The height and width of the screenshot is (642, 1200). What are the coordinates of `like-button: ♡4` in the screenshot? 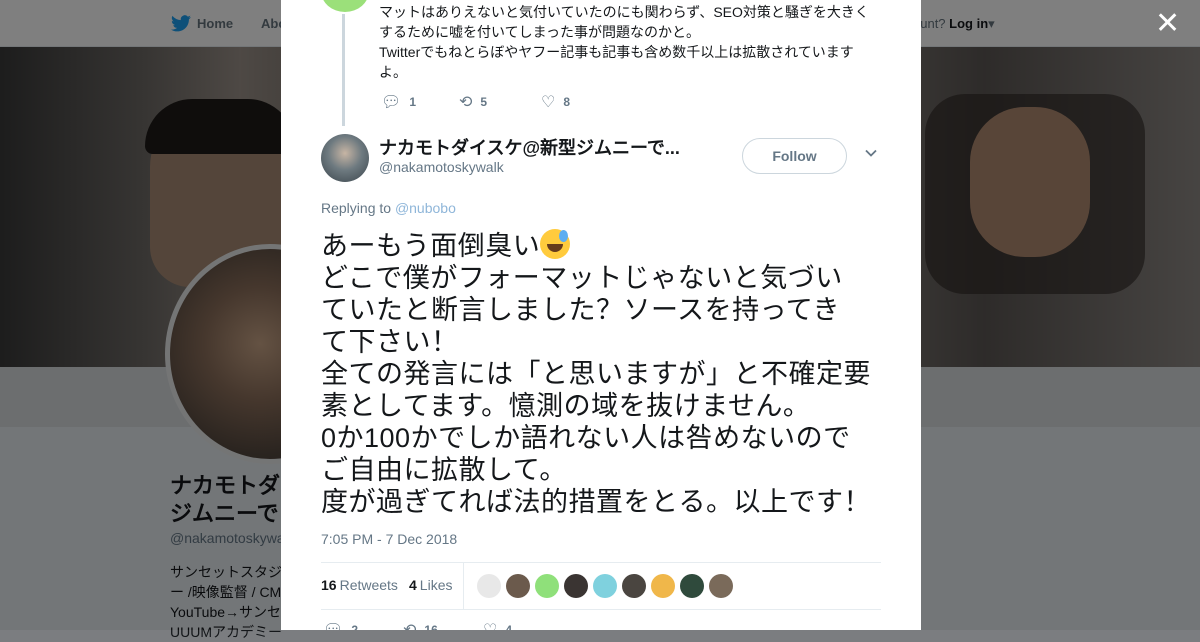 It's located at (497, 625).